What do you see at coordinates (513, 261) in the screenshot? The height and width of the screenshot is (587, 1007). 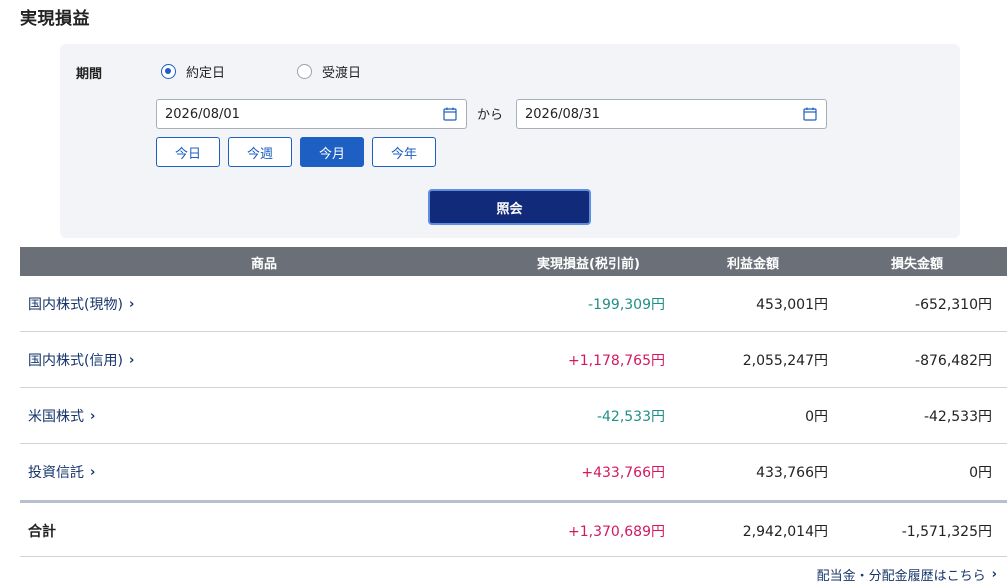 I see `table-header: 商品 実現損益(税引前) 利益金額 損失金額` at bounding box center [513, 261].